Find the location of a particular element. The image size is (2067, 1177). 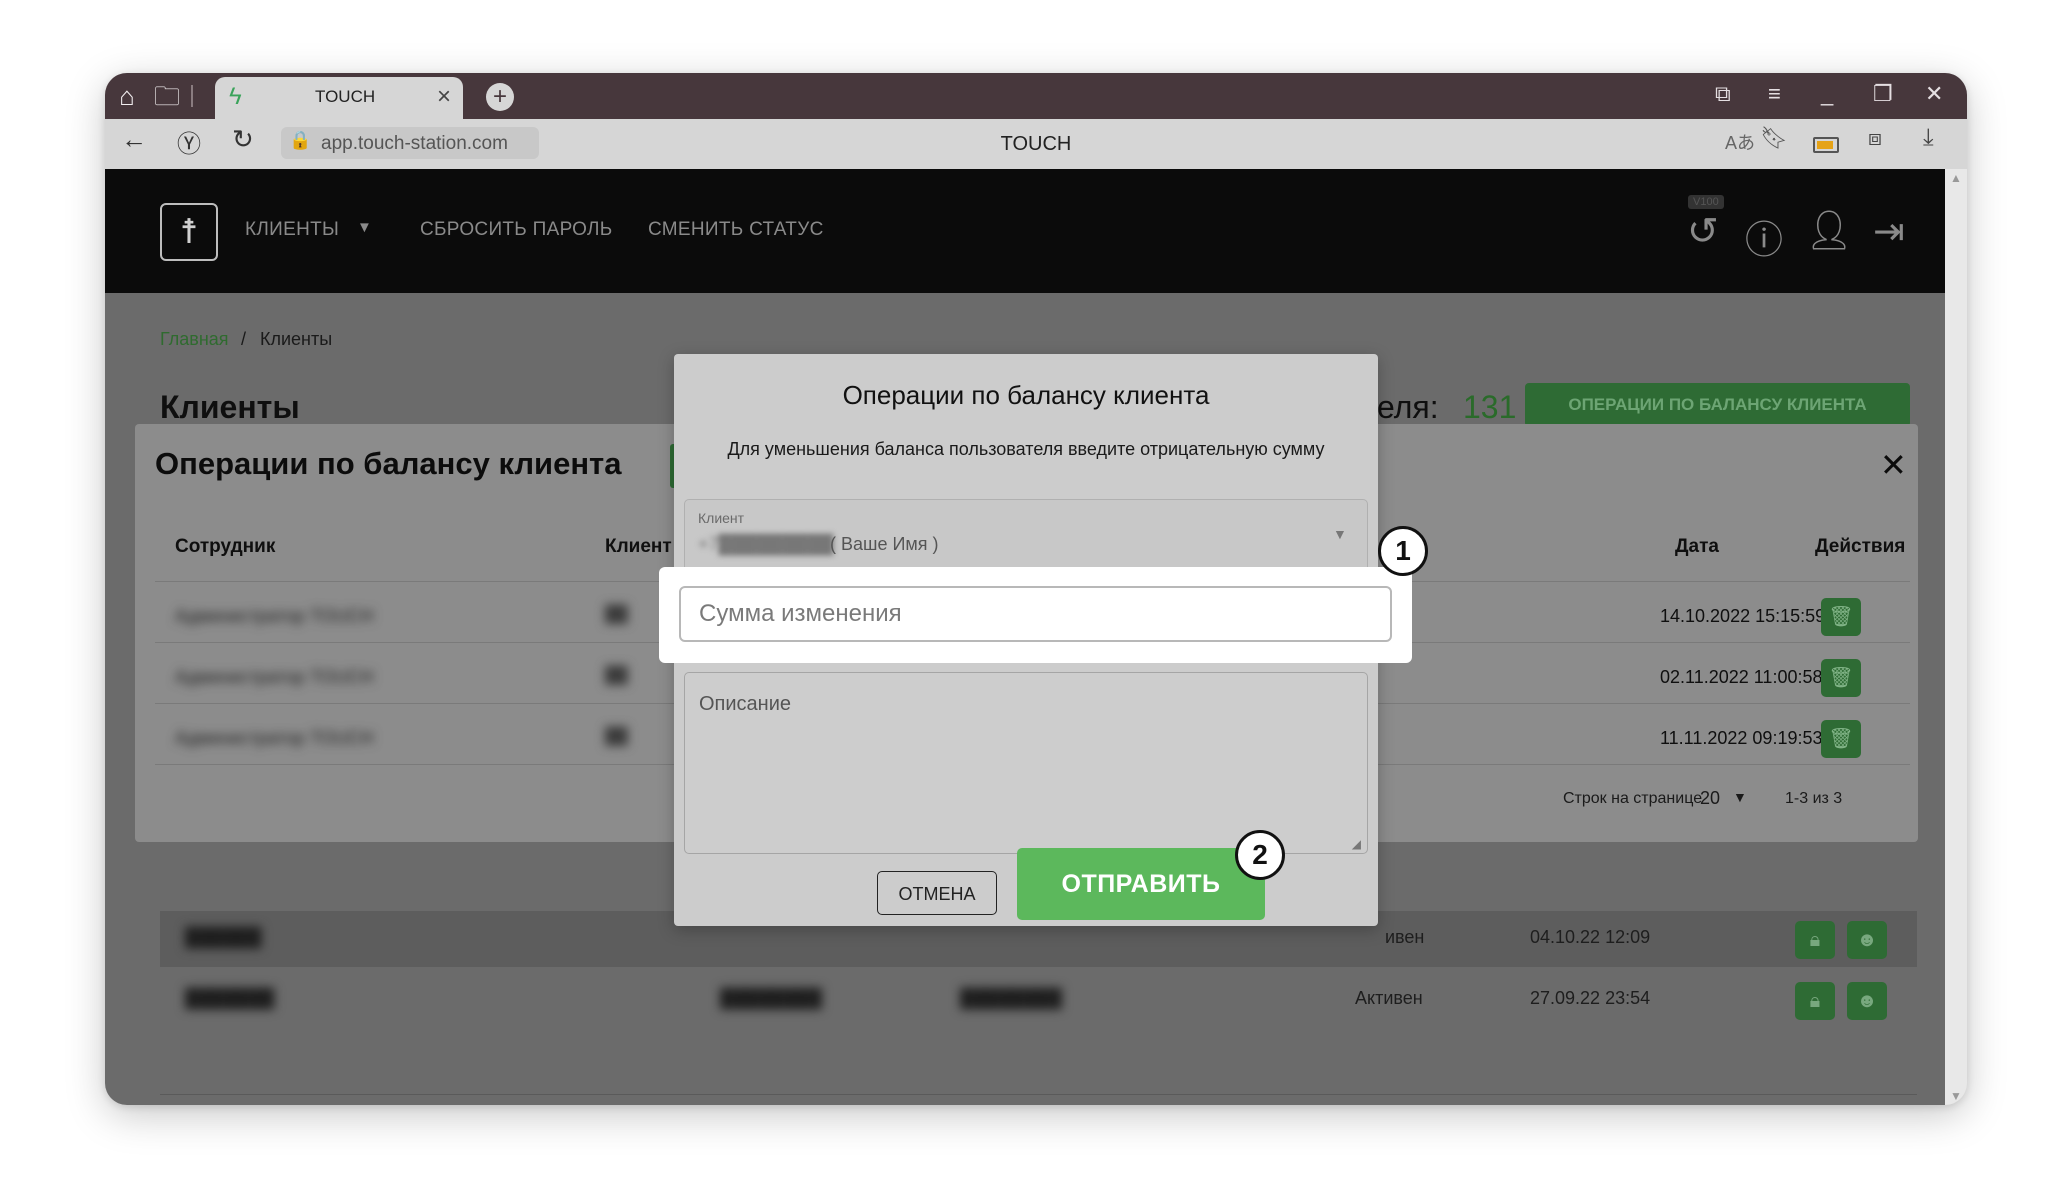

accessibility-logo-icon: ☨ is located at coordinates (189, 232).